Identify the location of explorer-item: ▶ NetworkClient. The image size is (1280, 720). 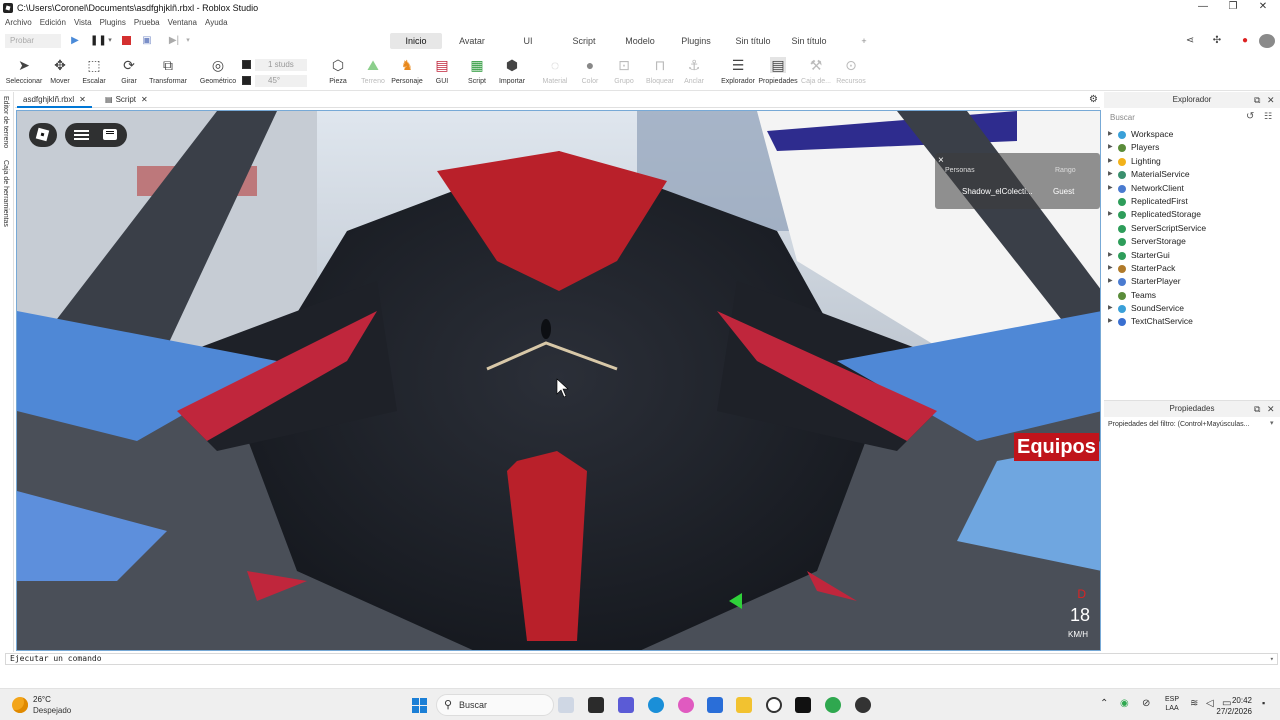
(1192, 188).